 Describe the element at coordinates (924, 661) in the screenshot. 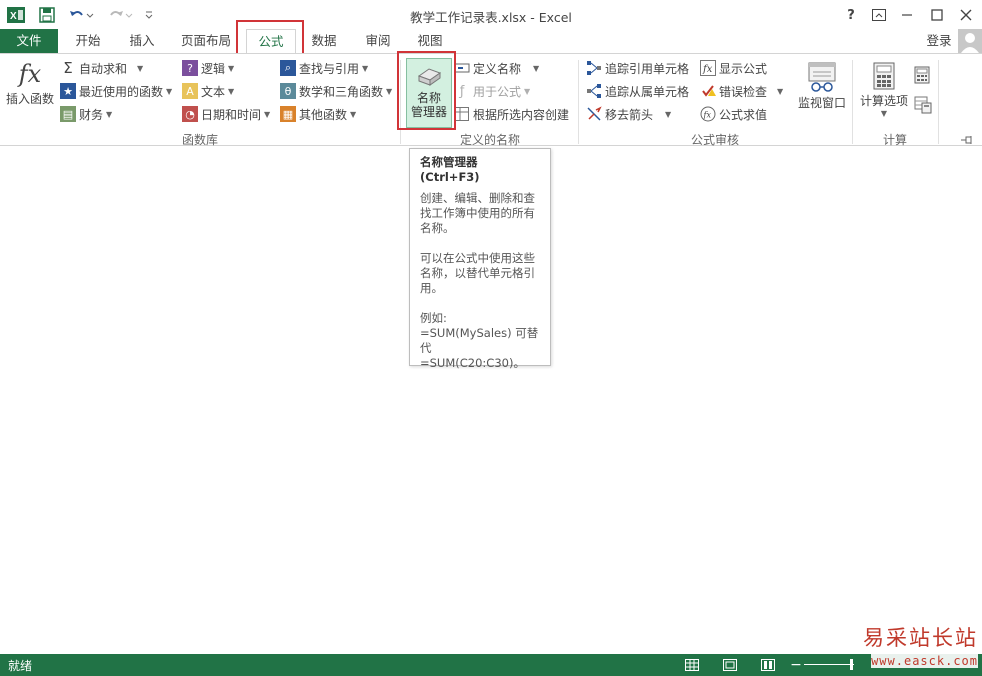

I see `watermark-url: www.easck.com` at that location.